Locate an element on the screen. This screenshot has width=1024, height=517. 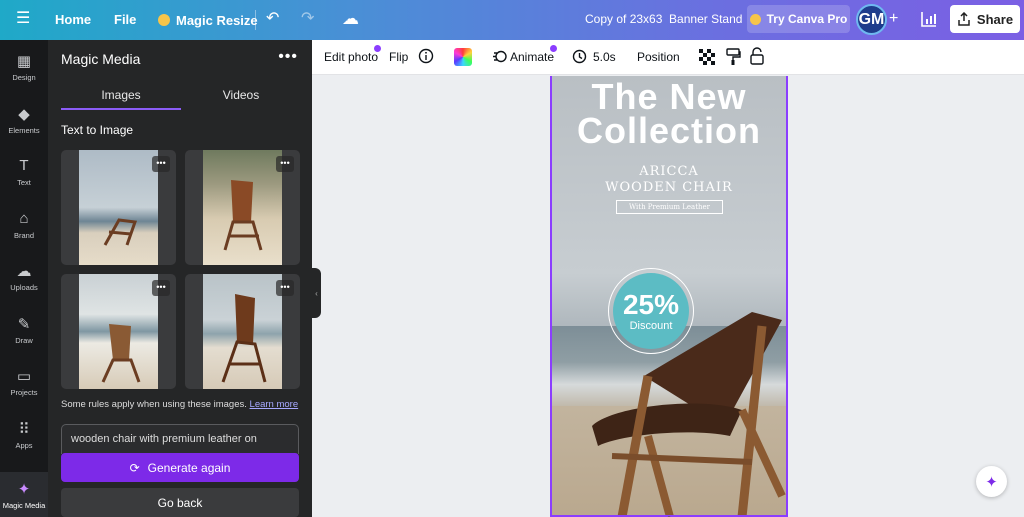
try-pro-label: Try Canva Pro is located at coordinates (807, 19).